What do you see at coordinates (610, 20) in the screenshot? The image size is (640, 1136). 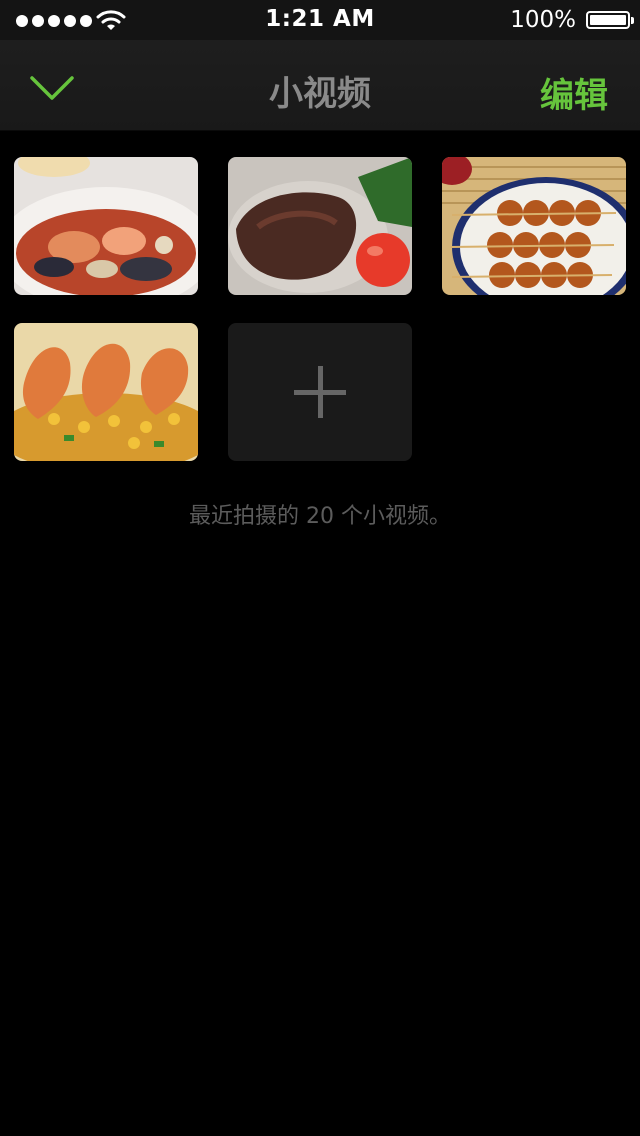 I see `battery-icon` at bounding box center [610, 20].